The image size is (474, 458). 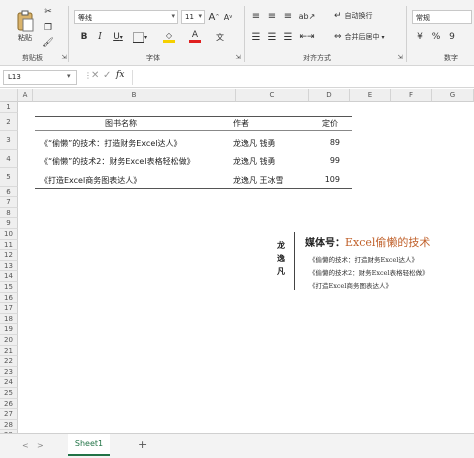 I want to click on cut-icon: ✂, so click(x=48, y=12).